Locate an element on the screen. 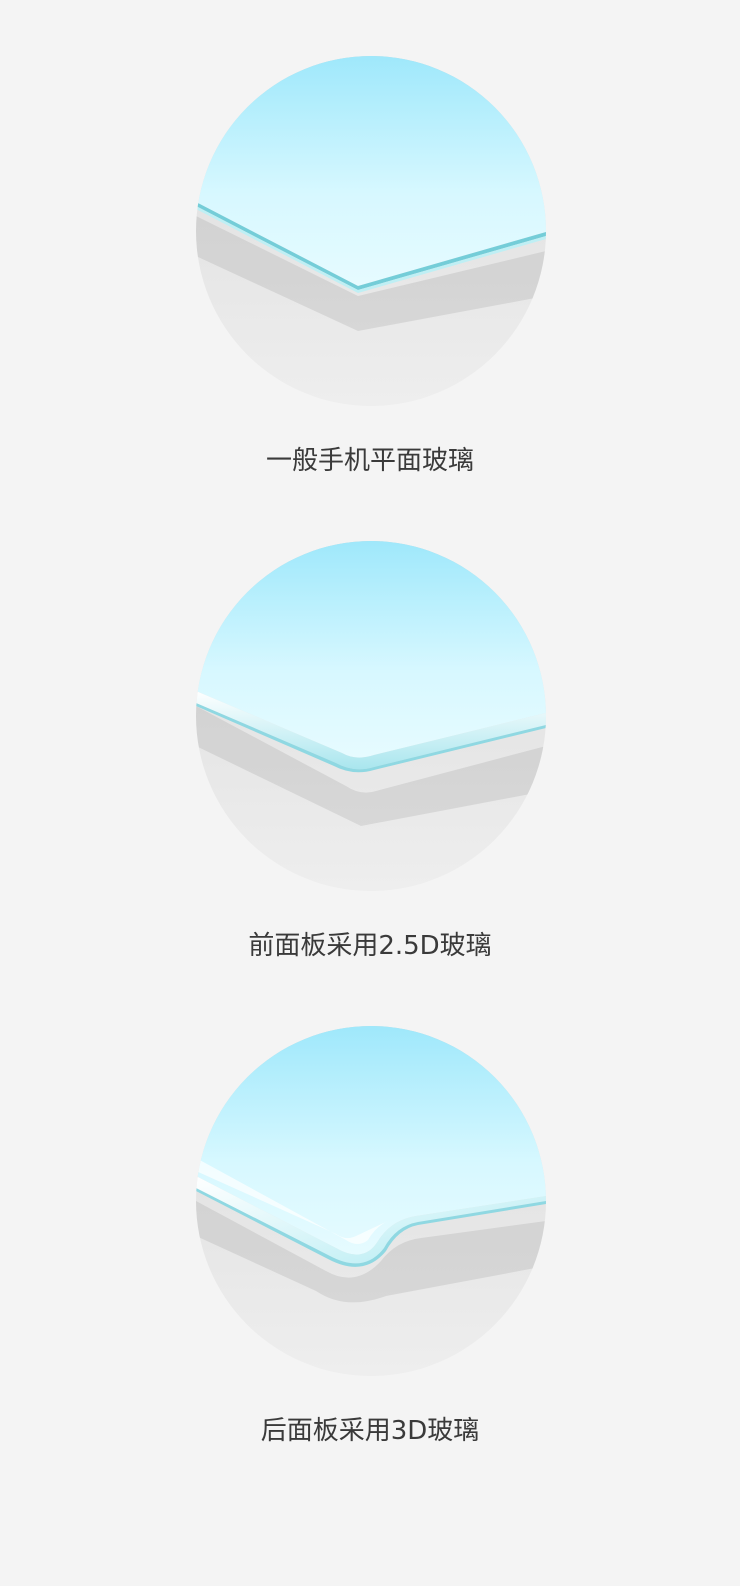 The image size is (740, 1586). 3d-glass-illustration is located at coordinates (371, 1201).